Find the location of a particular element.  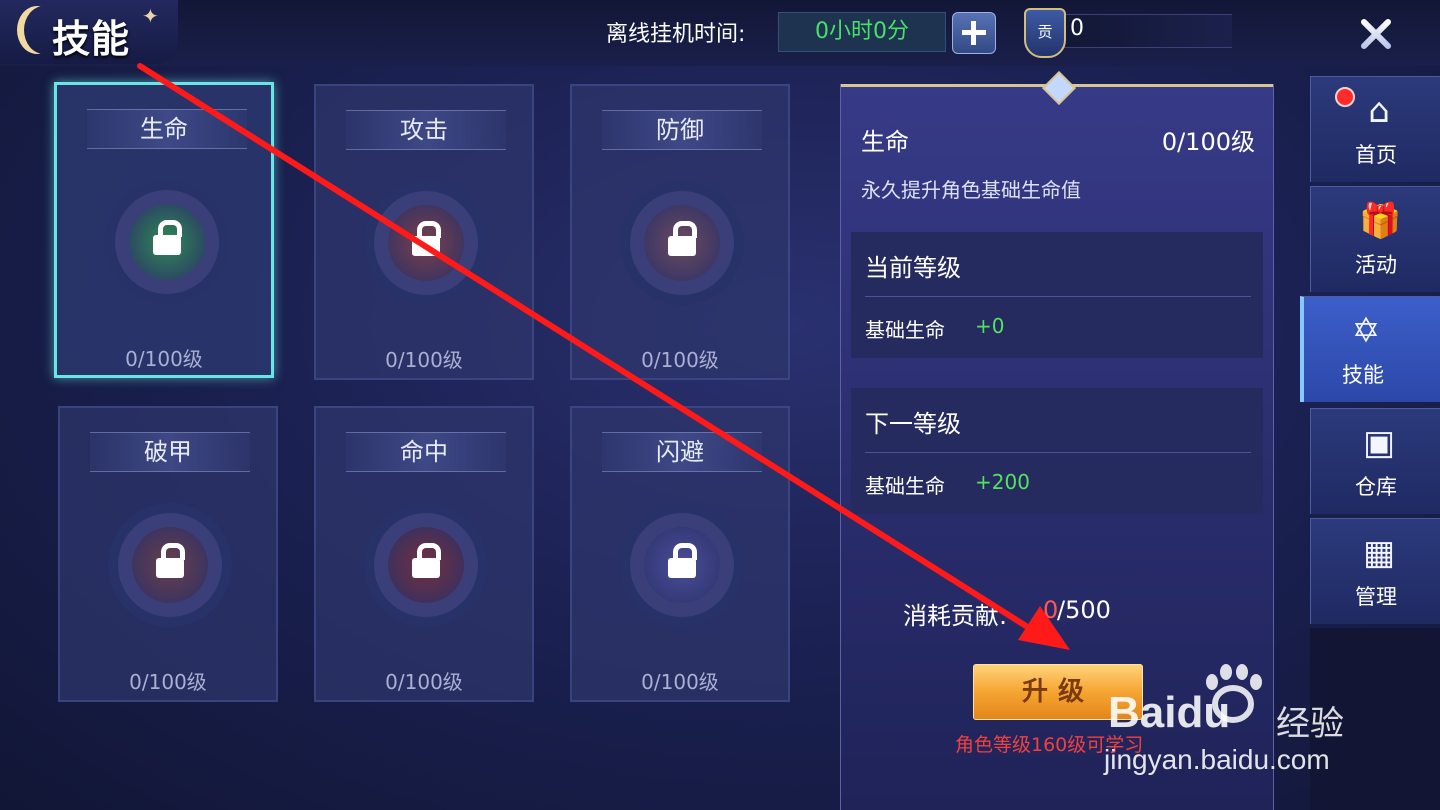

notification-dot is located at coordinates (1345, 97).